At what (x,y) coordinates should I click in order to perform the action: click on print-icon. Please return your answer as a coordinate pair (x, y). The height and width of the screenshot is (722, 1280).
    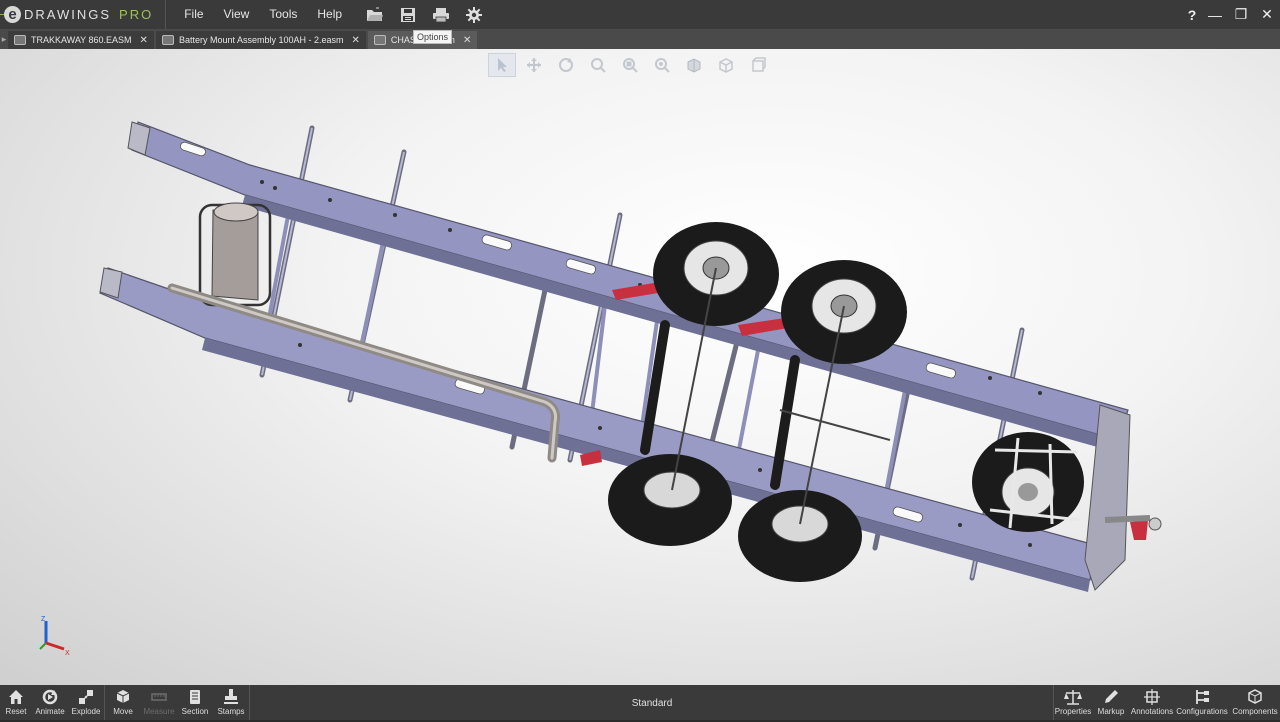
    Looking at the image, I should click on (440, 14).